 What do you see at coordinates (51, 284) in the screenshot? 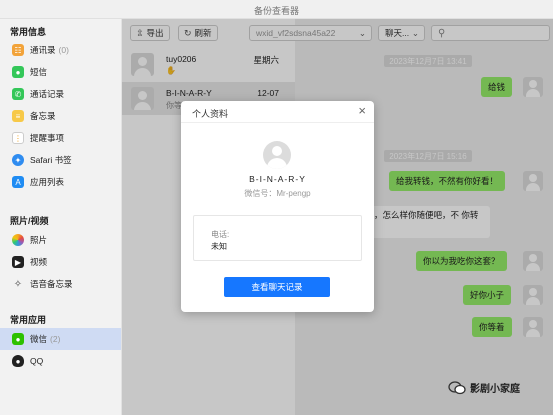
I see `sidebar-item-label: 语音备忘录` at bounding box center [51, 284].